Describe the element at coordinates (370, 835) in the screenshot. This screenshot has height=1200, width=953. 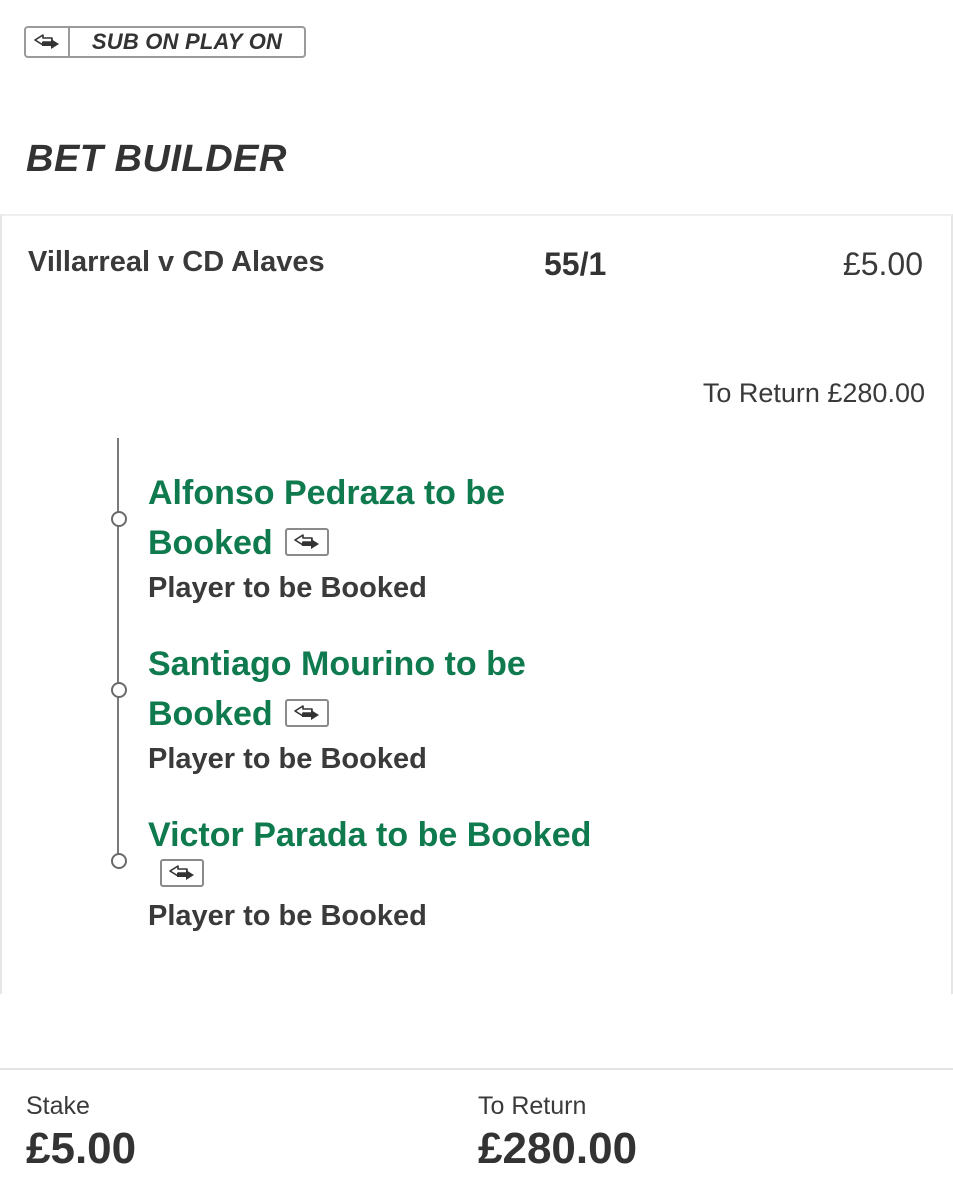
I see `selection-title: Victor Parada to be Booked` at that location.